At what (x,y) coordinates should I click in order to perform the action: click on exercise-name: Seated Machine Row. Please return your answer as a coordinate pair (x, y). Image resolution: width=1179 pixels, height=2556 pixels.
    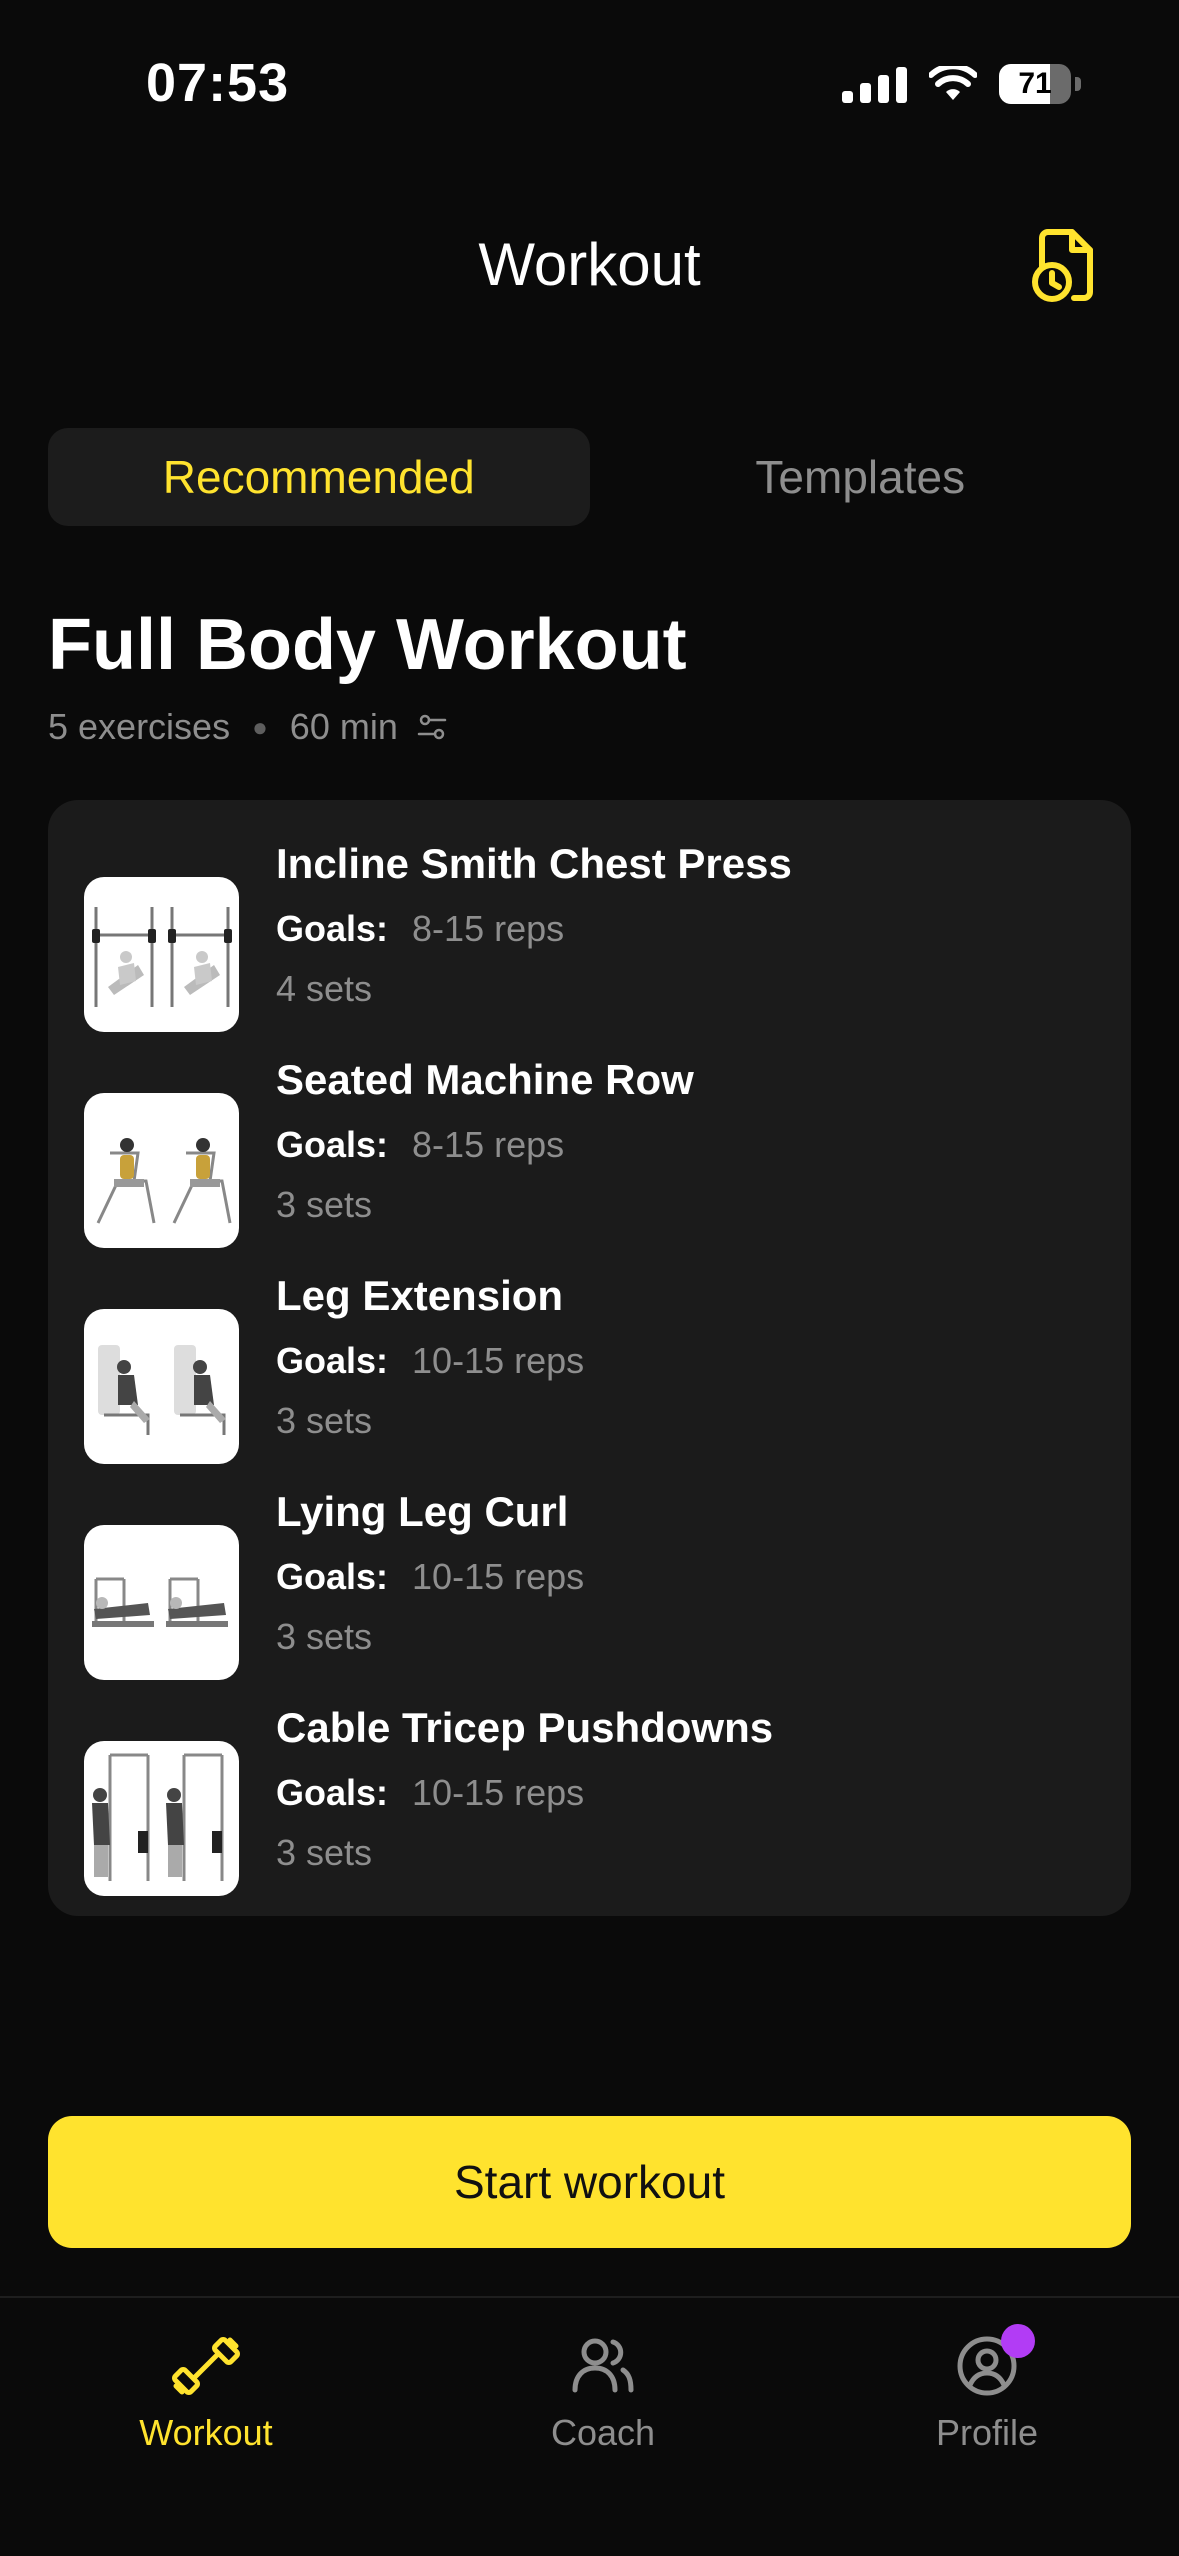
    Looking at the image, I should click on (485, 1079).